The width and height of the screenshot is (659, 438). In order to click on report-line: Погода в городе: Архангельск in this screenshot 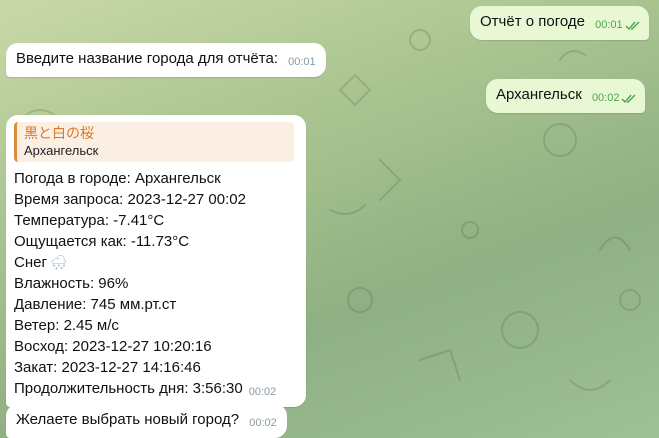, I will do `click(117, 178)`.